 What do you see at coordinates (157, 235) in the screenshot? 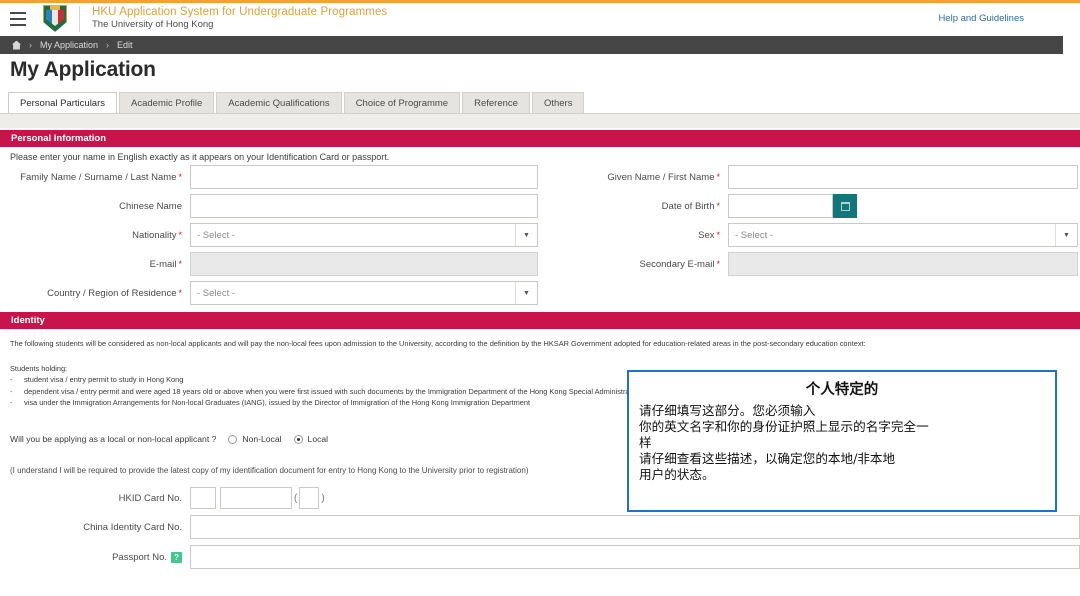
I see `label-nationality: Nationality *` at bounding box center [157, 235].